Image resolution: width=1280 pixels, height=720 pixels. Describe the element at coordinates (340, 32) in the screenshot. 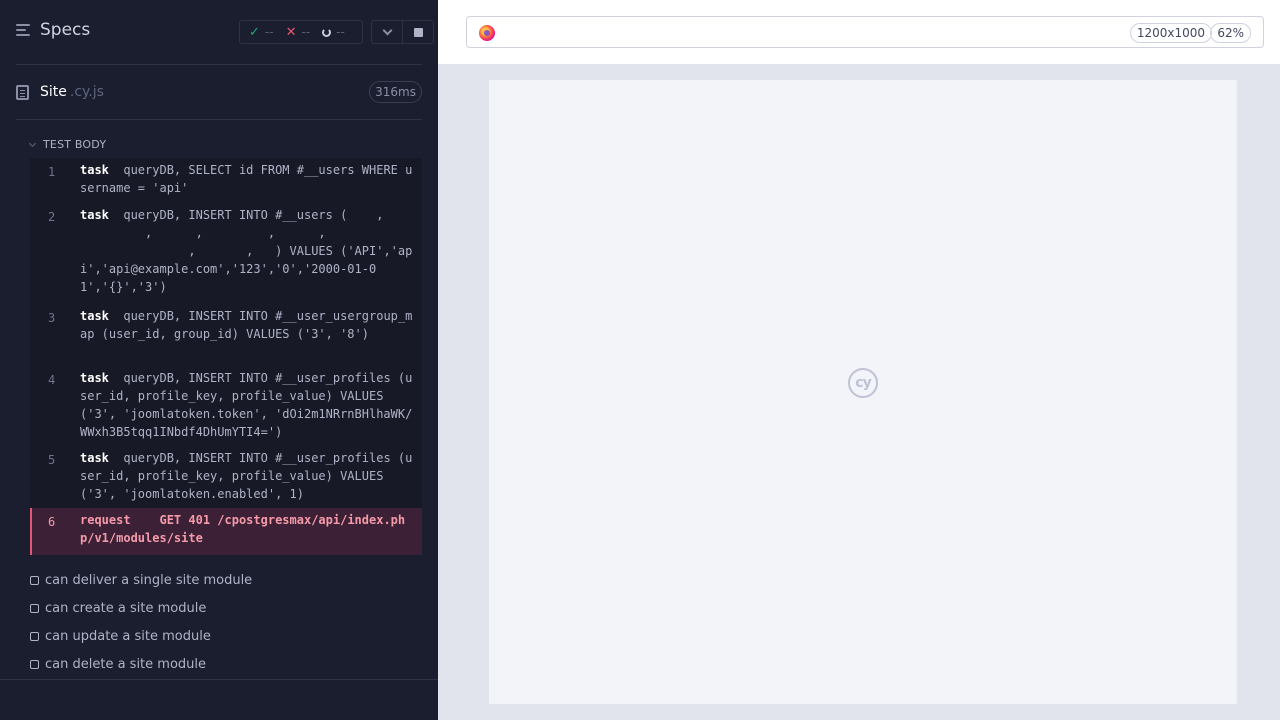

I see `pending-count: --` at that location.